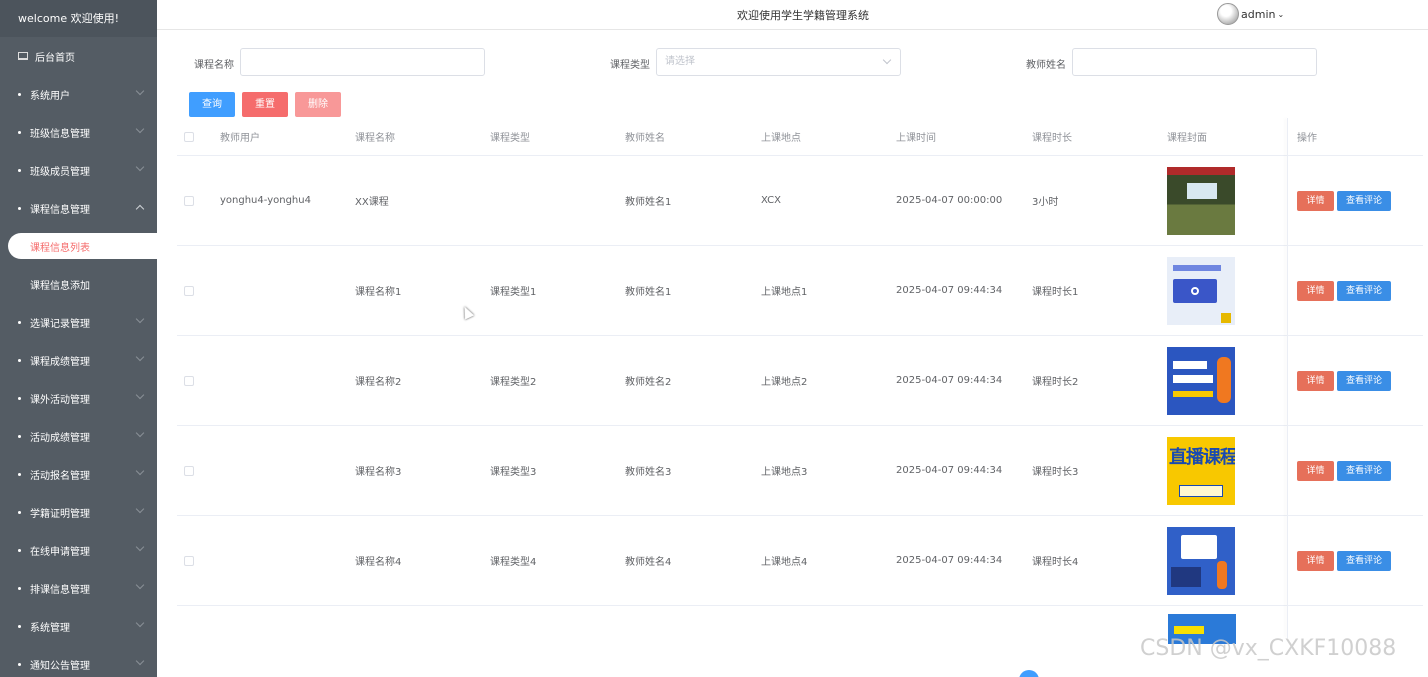 Image resolution: width=1428 pixels, height=677 pixels. Describe the element at coordinates (1029, 673) in the screenshot. I see `floating-button` at that location.